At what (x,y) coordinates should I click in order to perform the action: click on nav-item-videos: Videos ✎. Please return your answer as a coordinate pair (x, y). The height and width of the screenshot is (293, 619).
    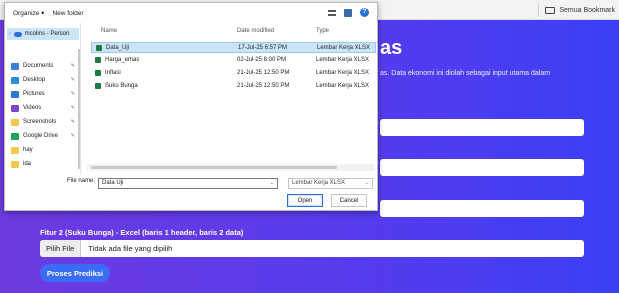
    Looking at the image, I should click on (45, 108).